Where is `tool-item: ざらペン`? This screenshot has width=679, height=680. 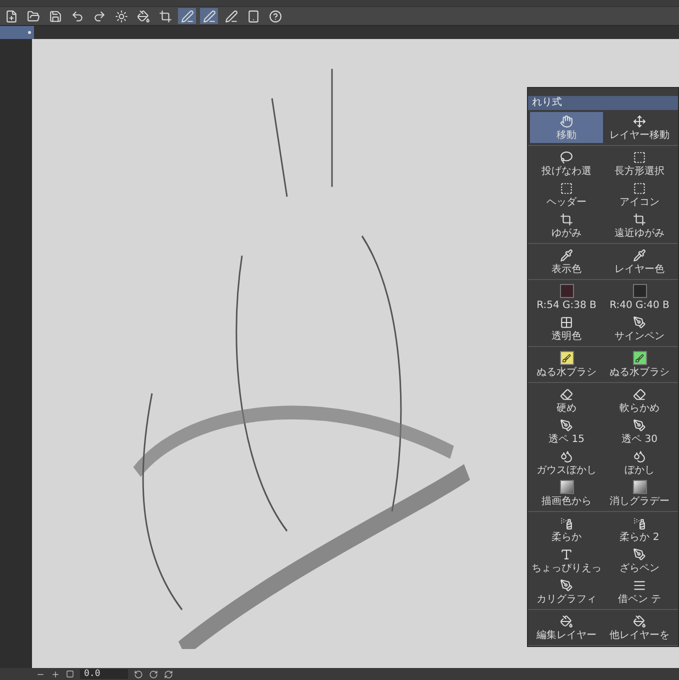 tool-item: ざらペン is located at coordinates (639, 560).